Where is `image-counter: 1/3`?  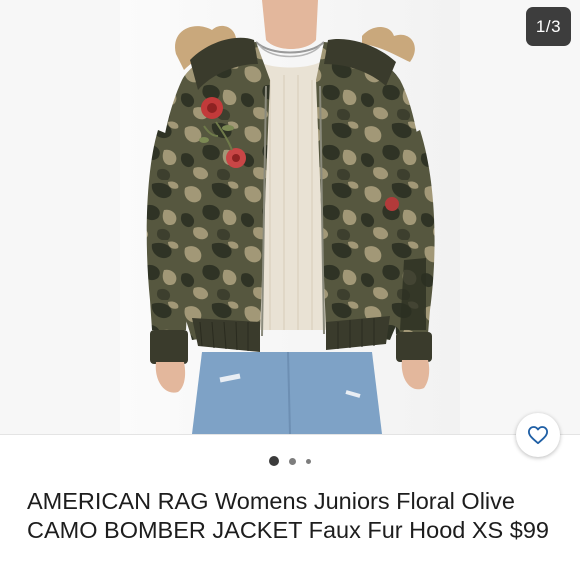 image-counter: 1/3 is located at coordinates (548, 26).